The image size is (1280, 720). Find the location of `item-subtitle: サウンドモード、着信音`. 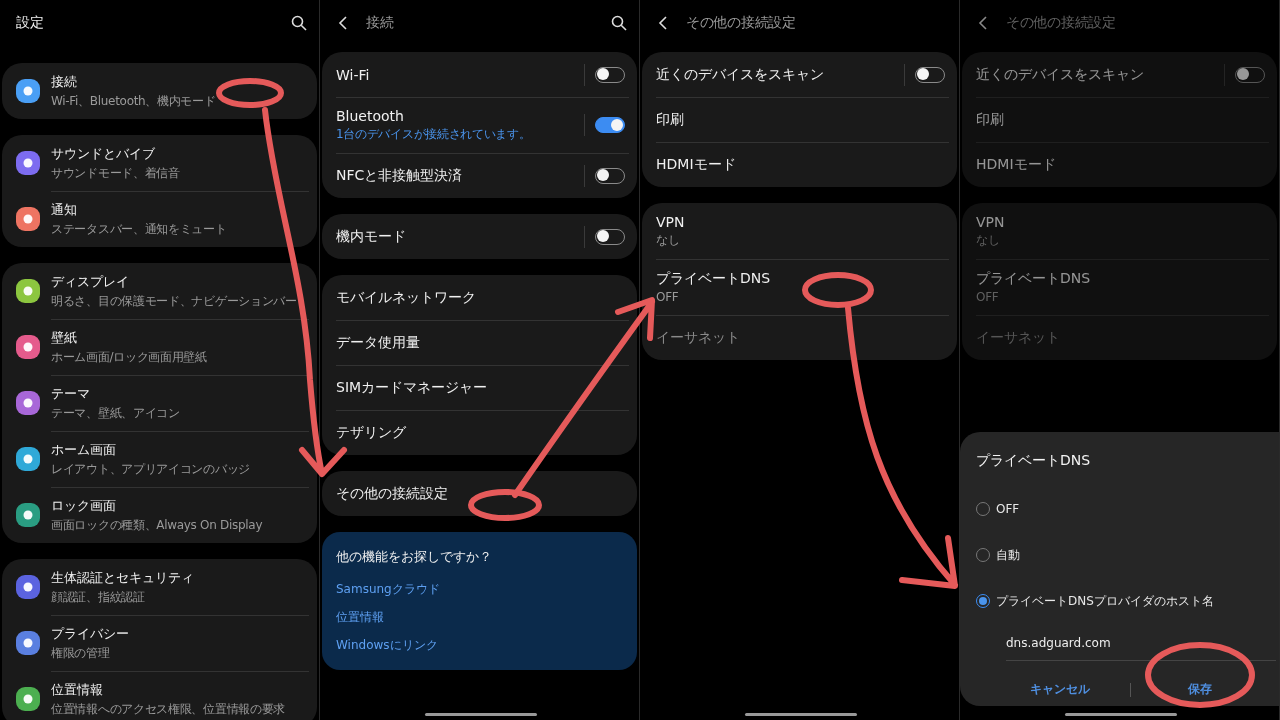

item-subtitle: サウンドモード、着信音 is located at coordinates (115, 173).